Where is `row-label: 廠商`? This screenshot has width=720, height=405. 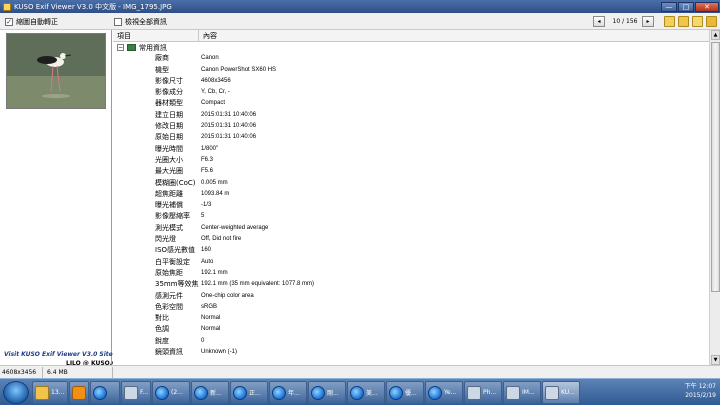 row-label: 廠商 is located at coordinates (162, 58).